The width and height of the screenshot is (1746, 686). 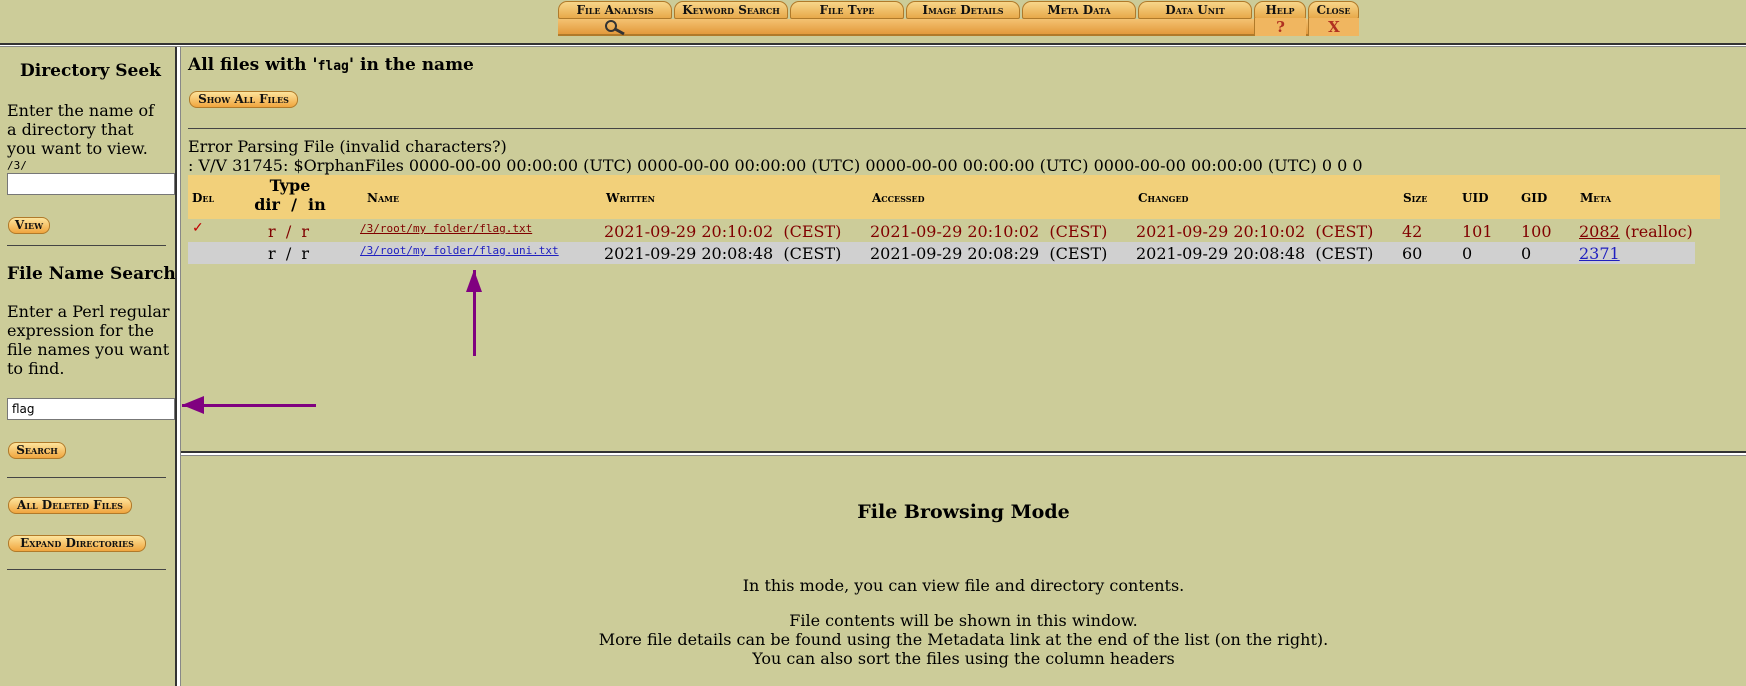 I want to click on row-changed: 2021-09-29 20:08:48 (CEST), so click(x=1255, y=253).